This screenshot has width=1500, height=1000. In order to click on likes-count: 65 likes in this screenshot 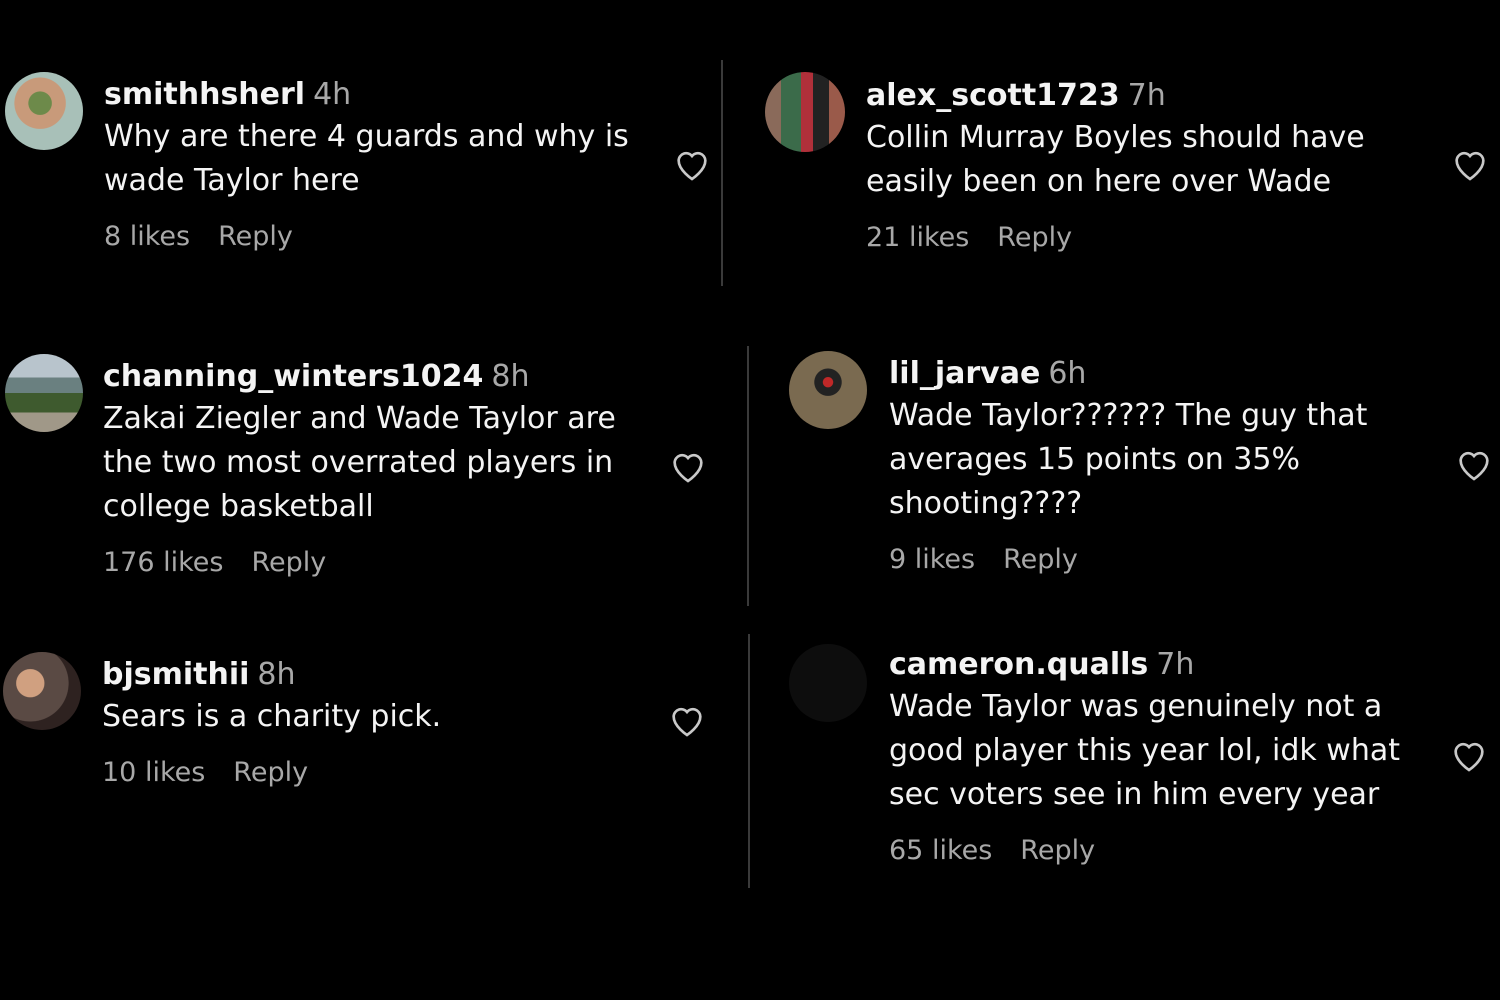, I will do `click(940, 850)`.